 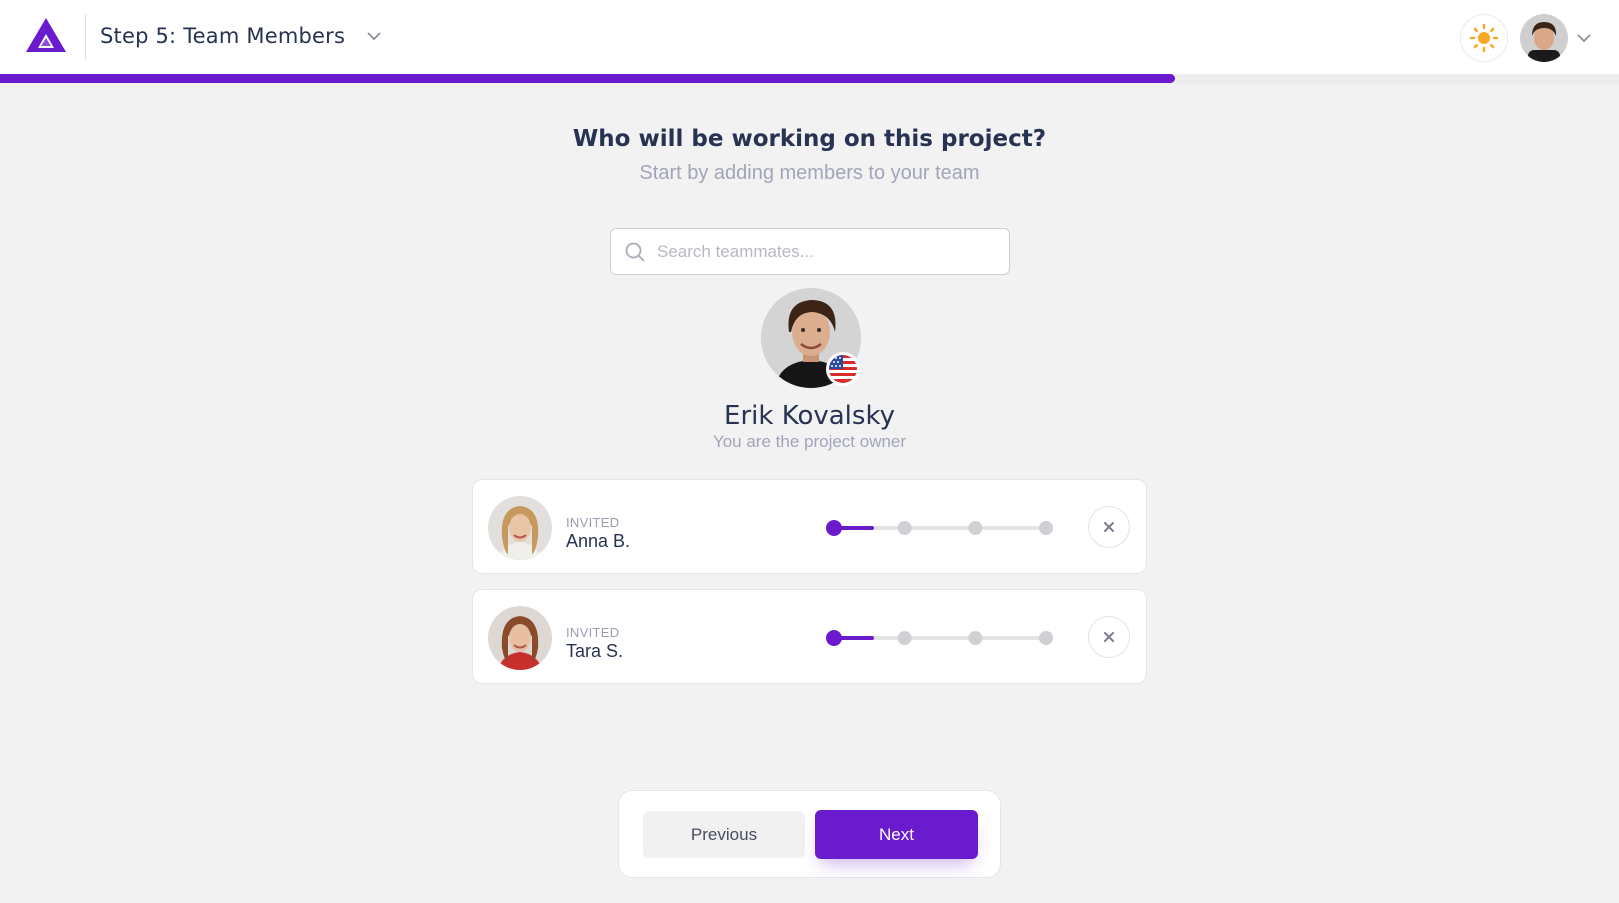 I want to click on theme-toggle-button, so click(x=1484, y=38).